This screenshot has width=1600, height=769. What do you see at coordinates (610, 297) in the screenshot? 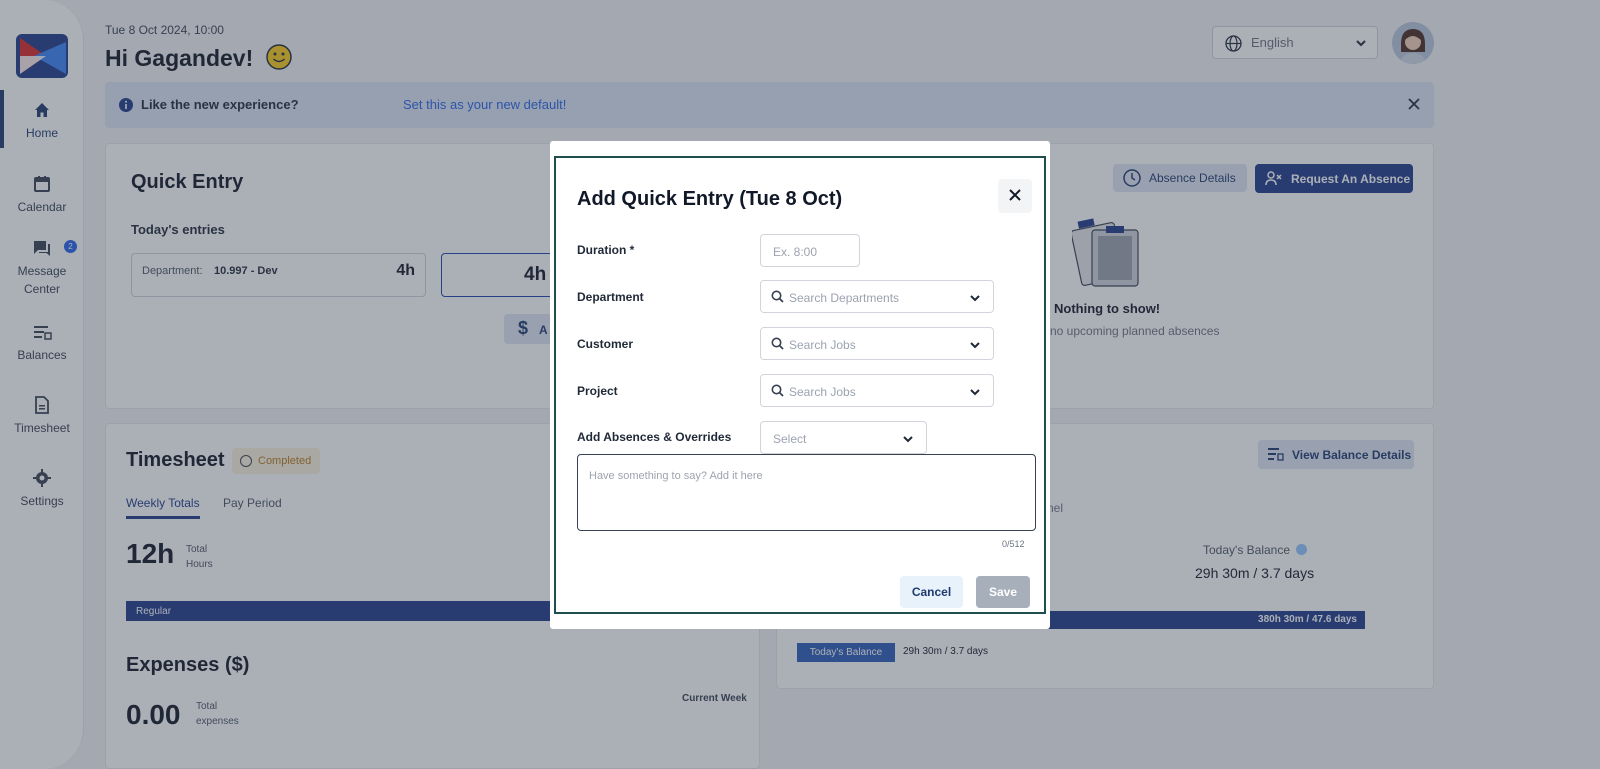
I see `department-label: Department` at bounding box center [610, 297].